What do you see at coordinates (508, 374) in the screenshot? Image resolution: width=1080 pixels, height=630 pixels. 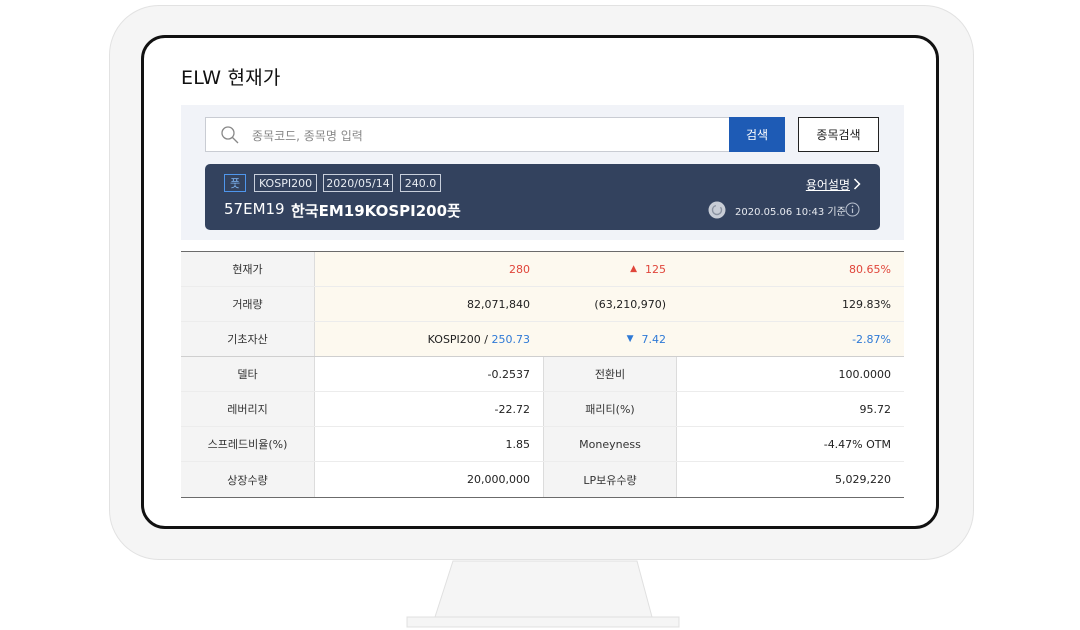 I see `delta-value: -0.2537` at bounding box center [508, 374].